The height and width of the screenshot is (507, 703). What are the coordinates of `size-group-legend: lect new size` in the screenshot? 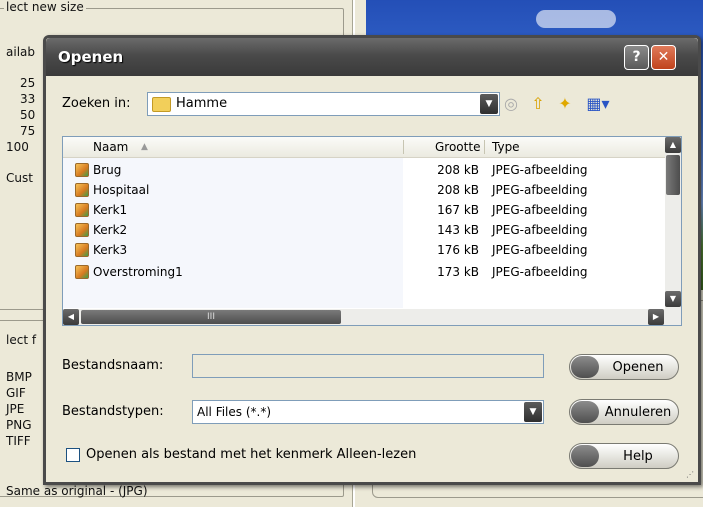 It's located at (45, 7).